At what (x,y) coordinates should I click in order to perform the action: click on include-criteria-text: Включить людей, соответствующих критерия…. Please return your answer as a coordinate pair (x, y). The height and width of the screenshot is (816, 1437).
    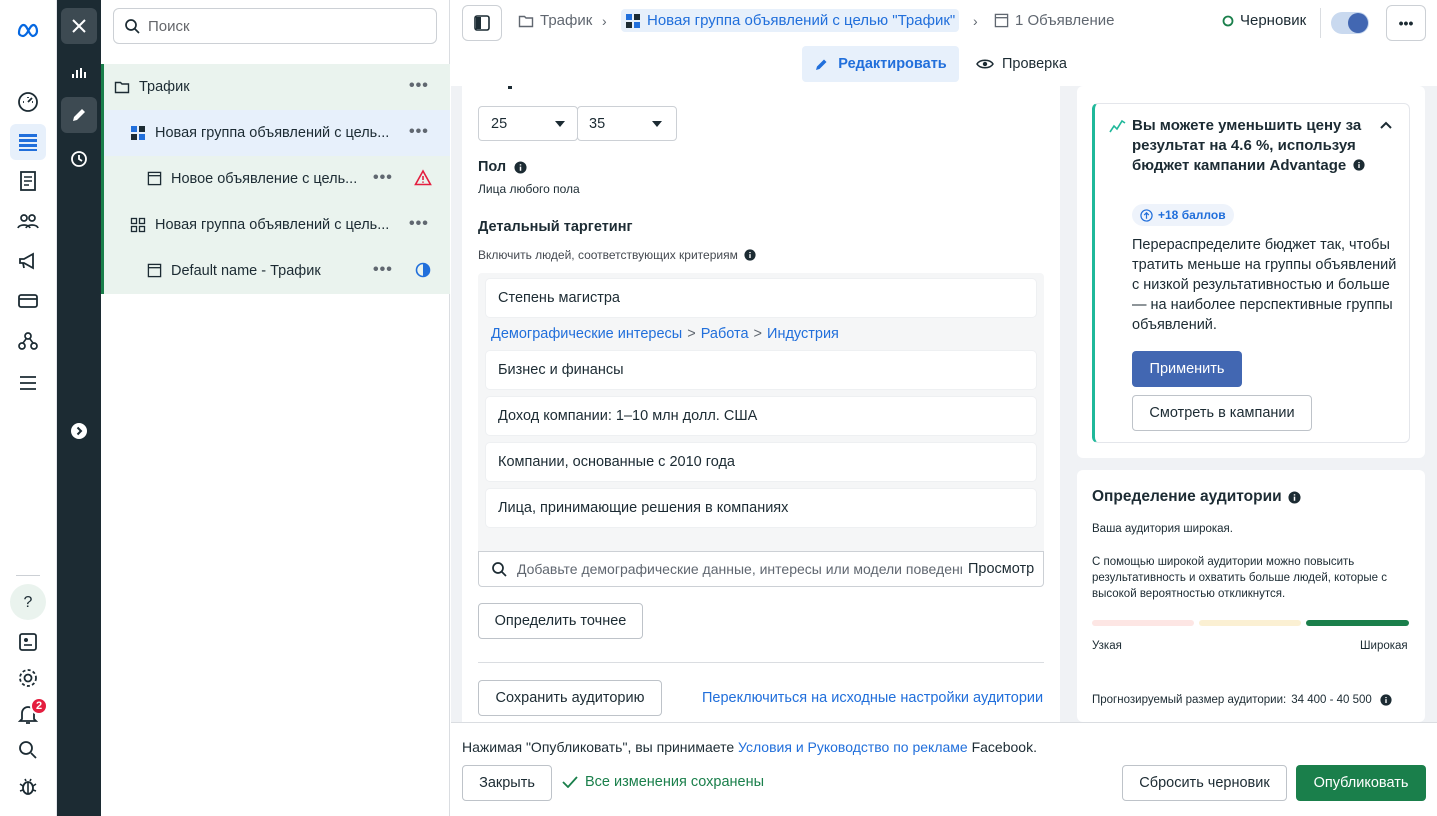
    Looking at the image, I should click on (608, 255).